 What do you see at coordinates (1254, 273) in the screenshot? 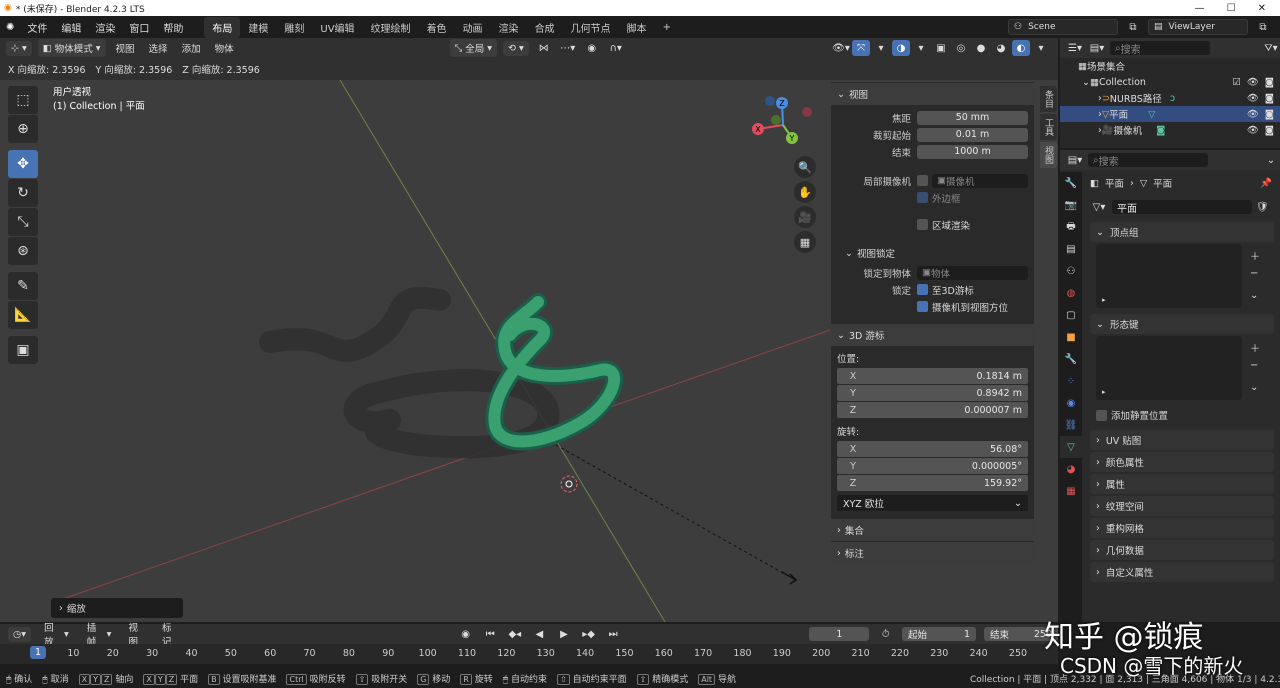
I see `remove-vertex-group-button: −` at bounding box center [1254, 273].